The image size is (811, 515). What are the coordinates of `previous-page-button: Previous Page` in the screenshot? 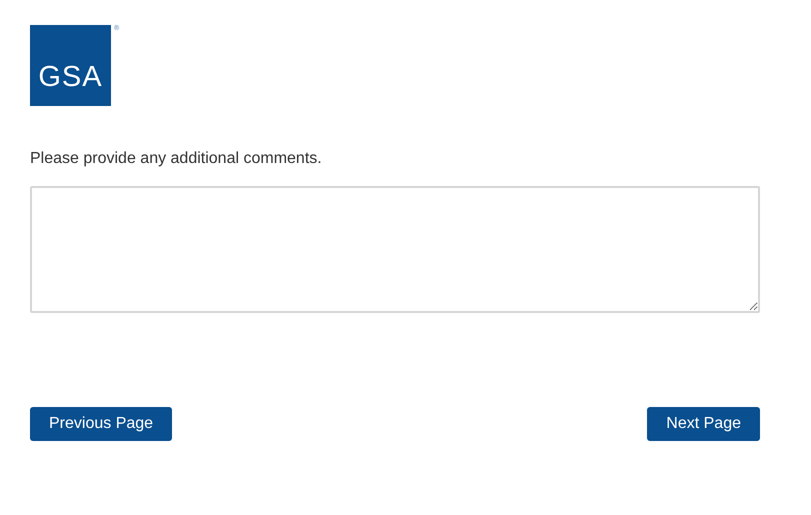 It's located at (101, 424).